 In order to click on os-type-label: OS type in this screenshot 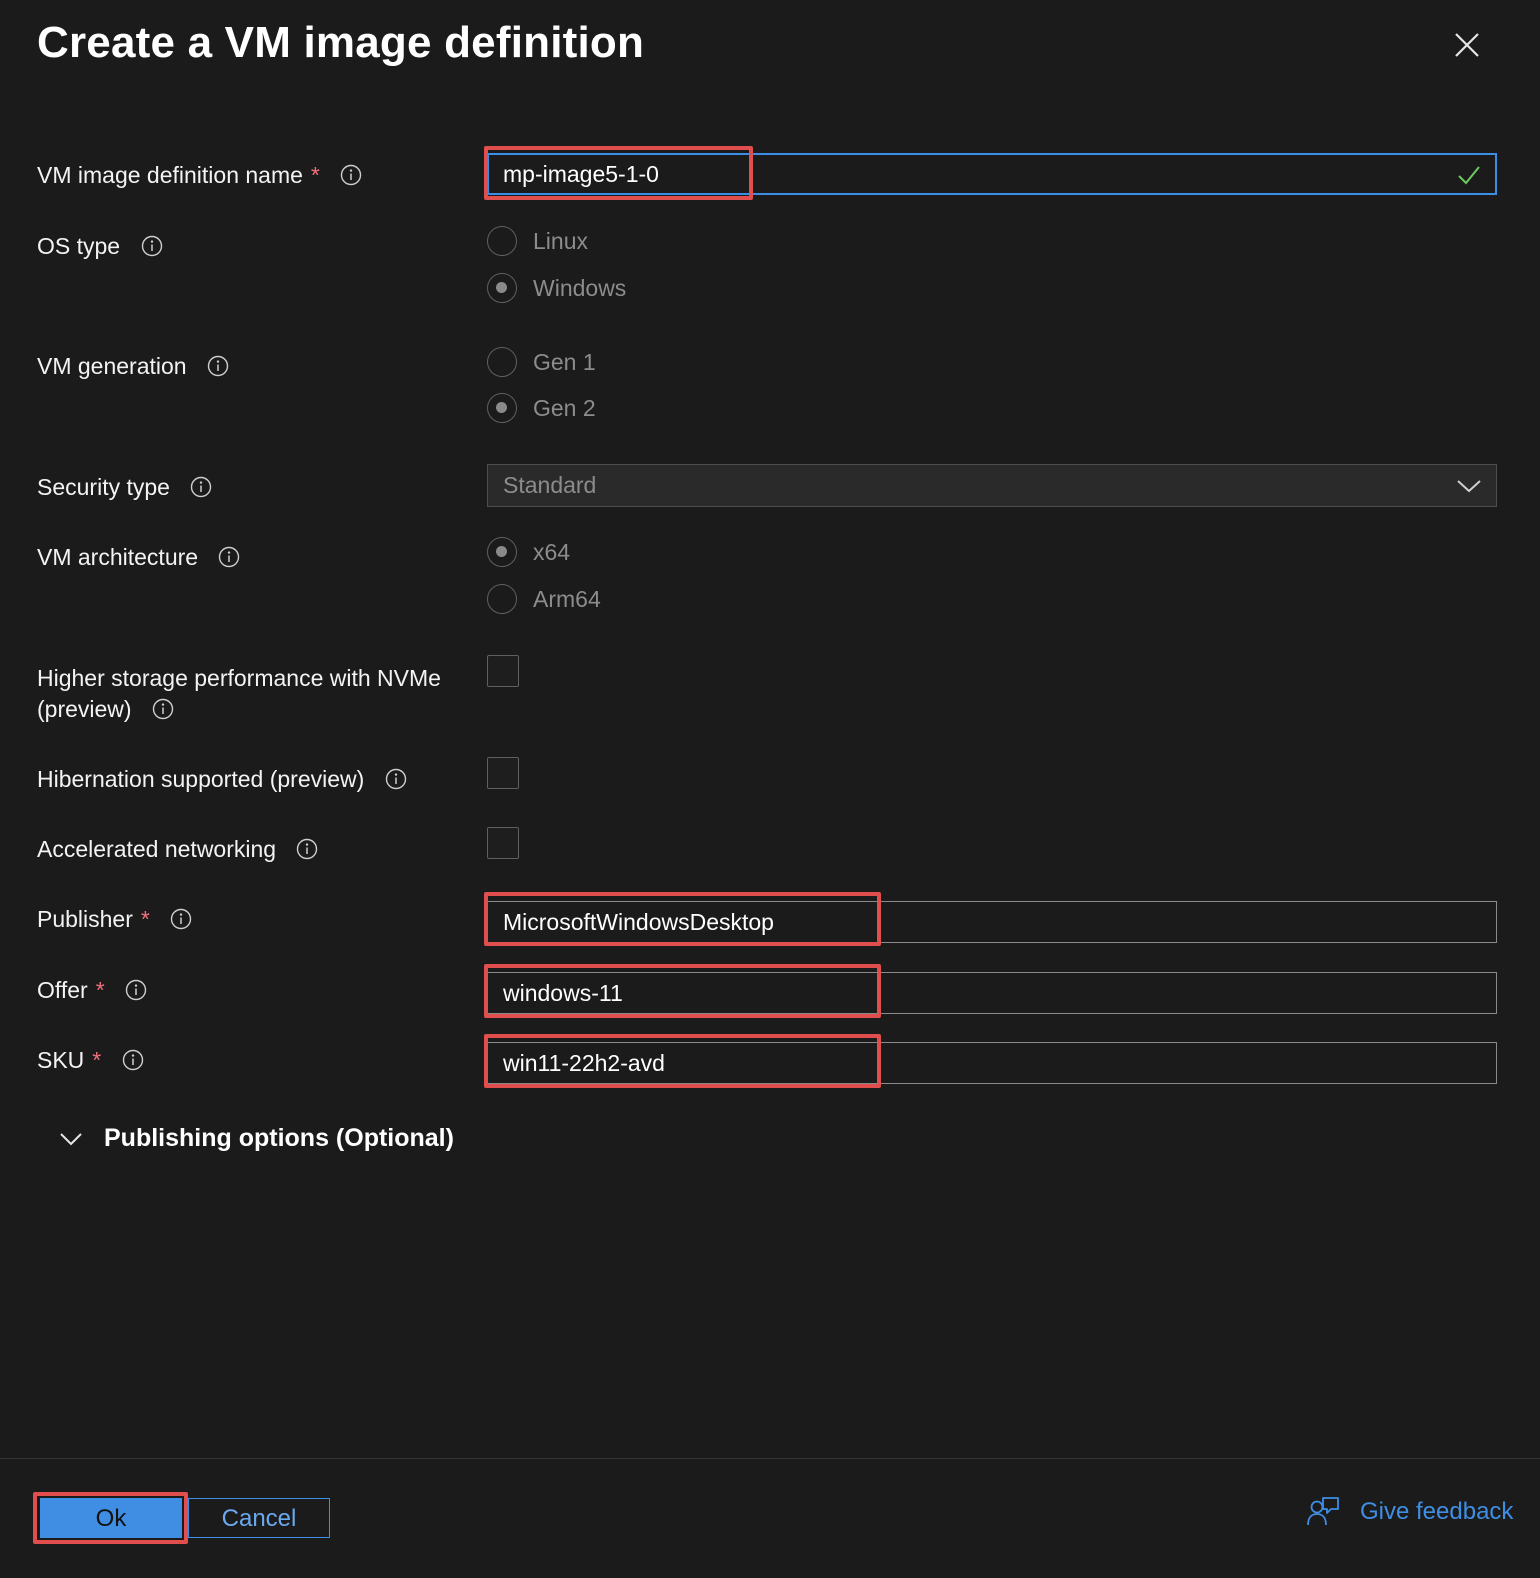, I will do `click(100, 246)`.